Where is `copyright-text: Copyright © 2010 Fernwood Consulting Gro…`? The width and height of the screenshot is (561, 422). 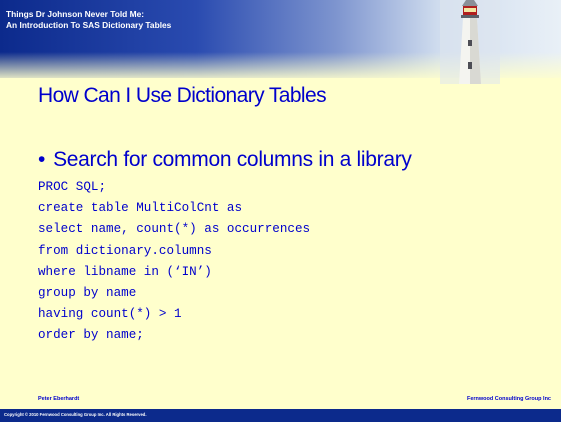
copyright-text: Copyright © 2010 Fernwood Consulting Gro… is located at coordinates (75, 414).